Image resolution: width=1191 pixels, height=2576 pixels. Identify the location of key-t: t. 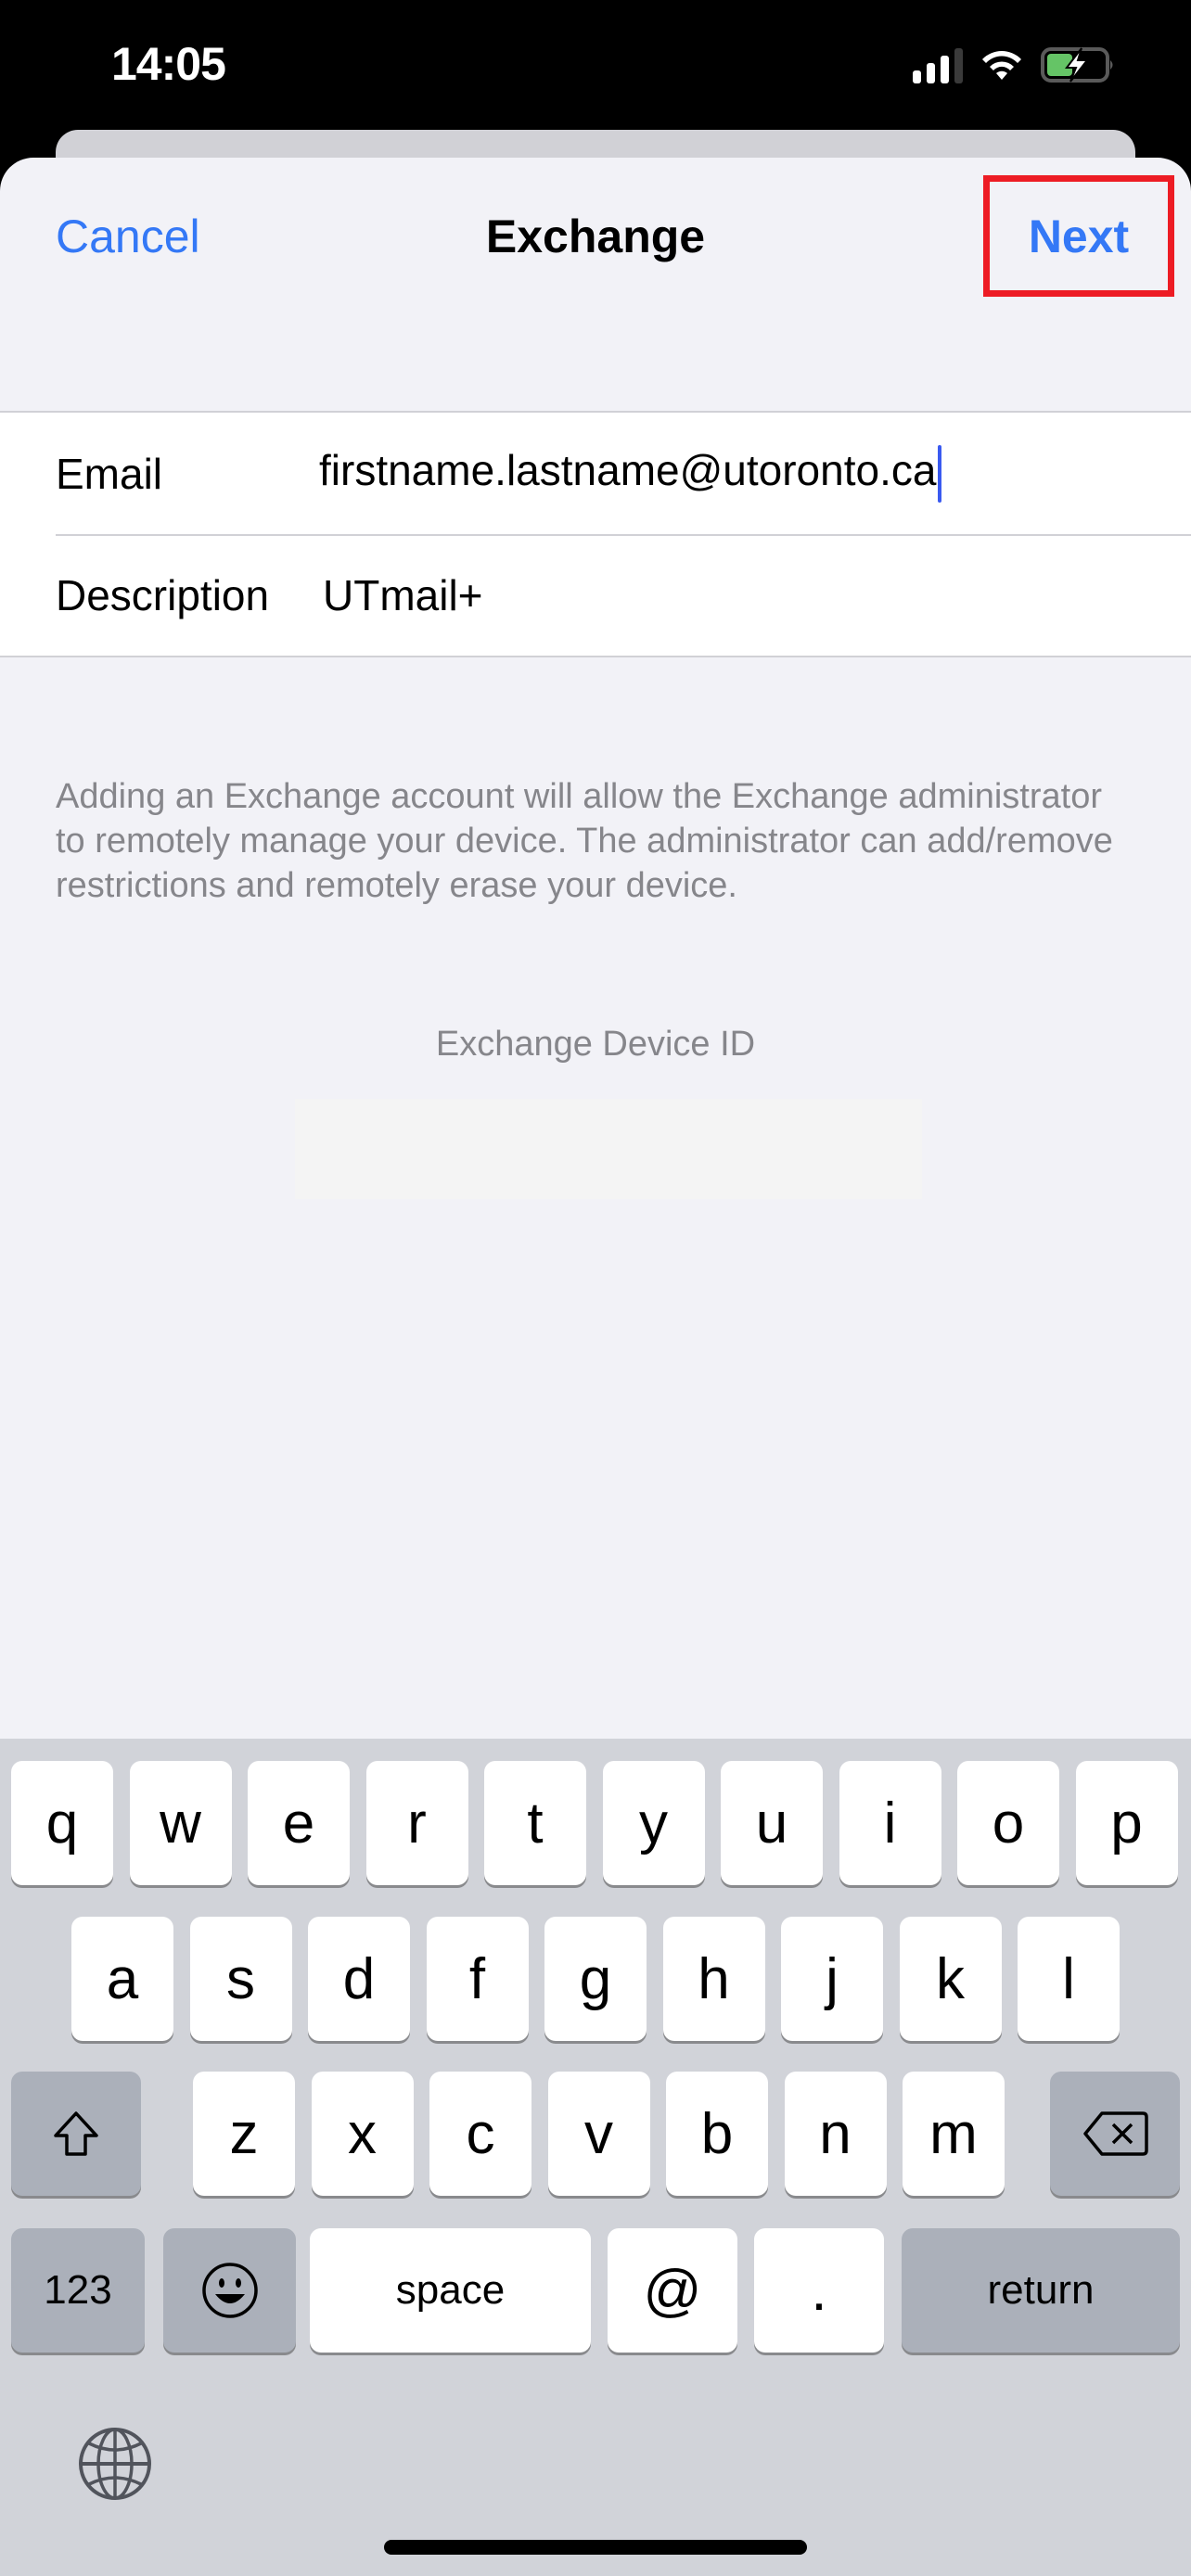
(535, 1823).